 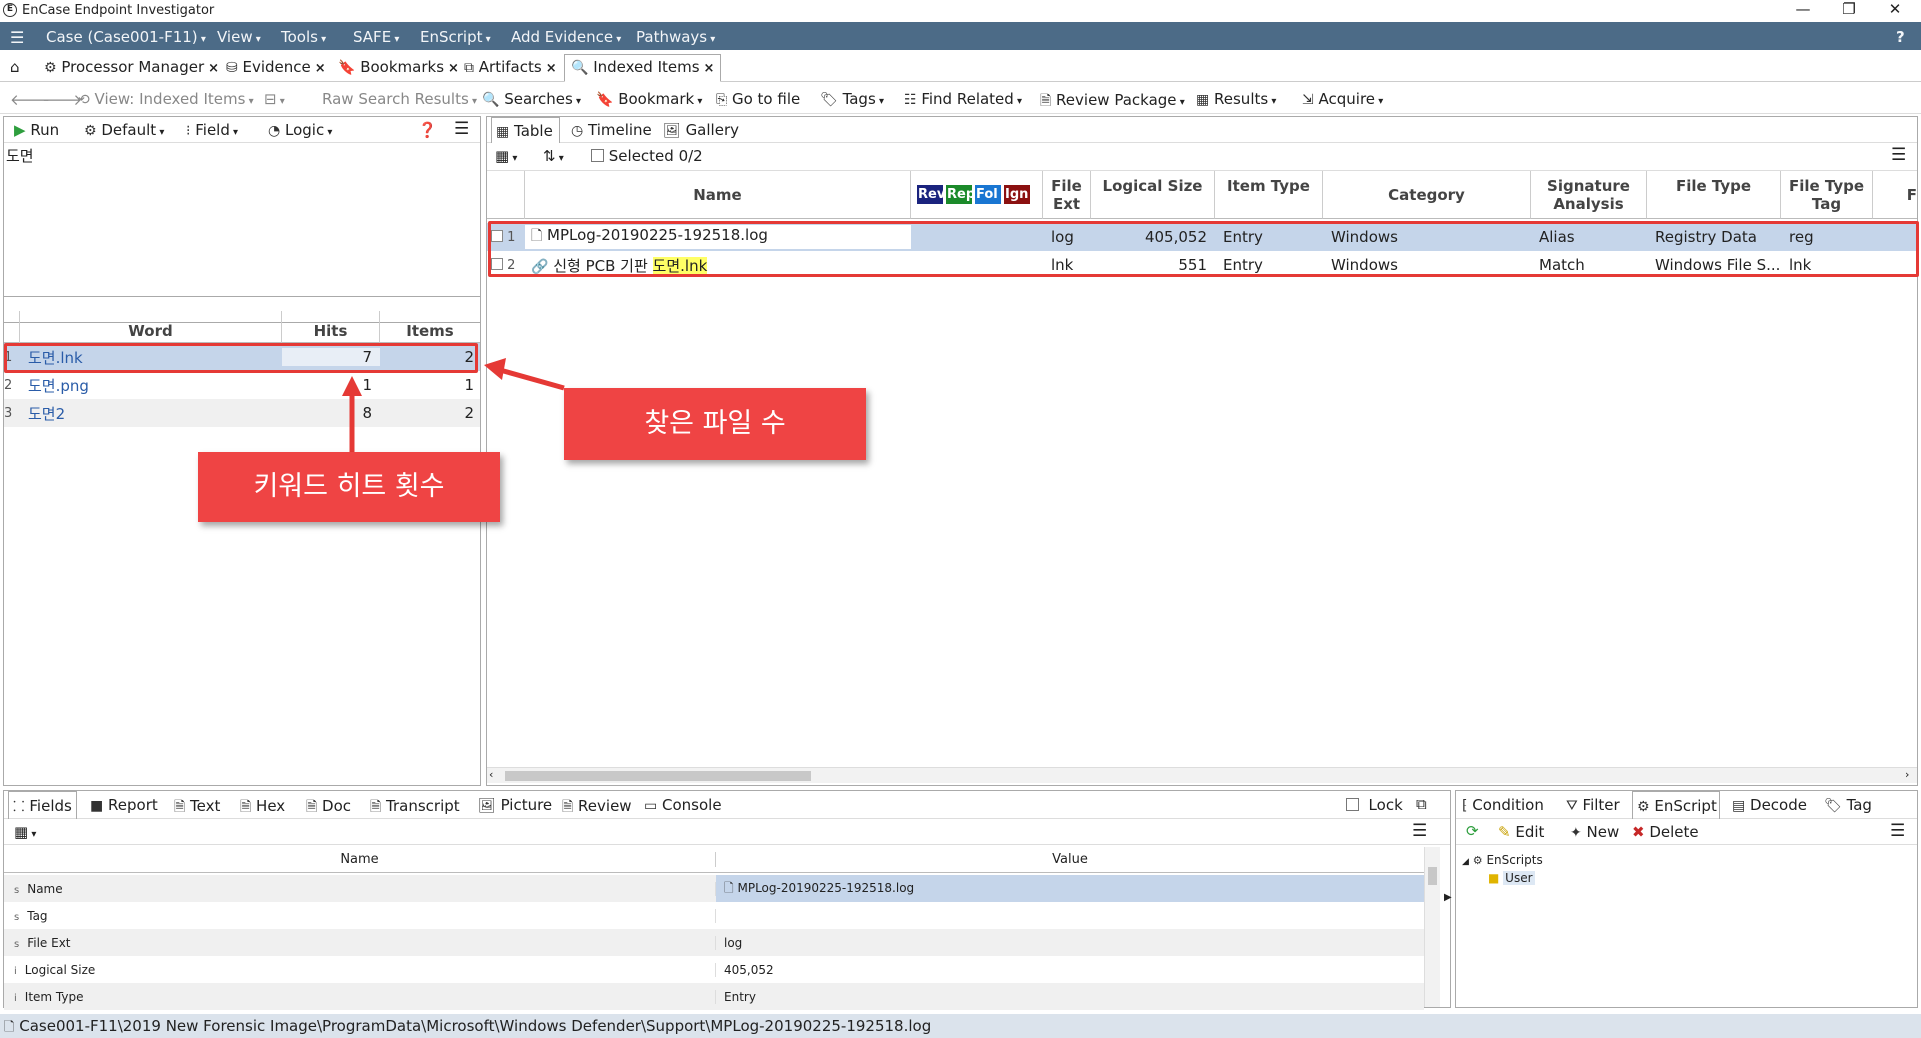 I want to click on tab-text: 🗎 Text, so click(x=197, y=808).